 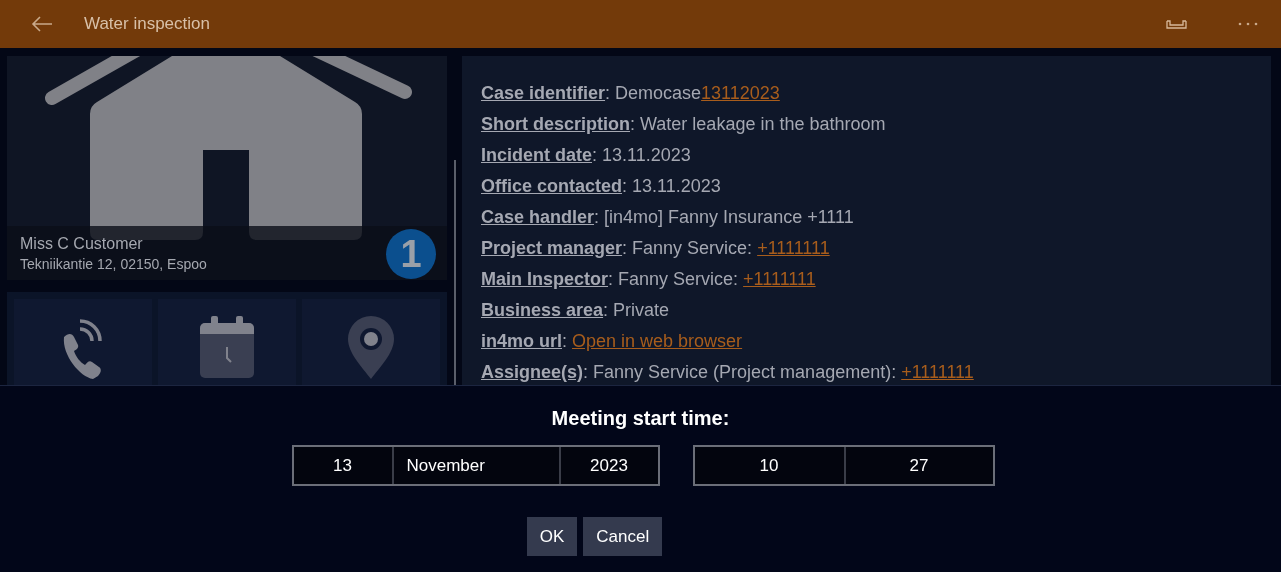 What do you see at coordinates (1248, 24) in the screenshot?
I see `more-icon` at bounding box center [1248, 24].